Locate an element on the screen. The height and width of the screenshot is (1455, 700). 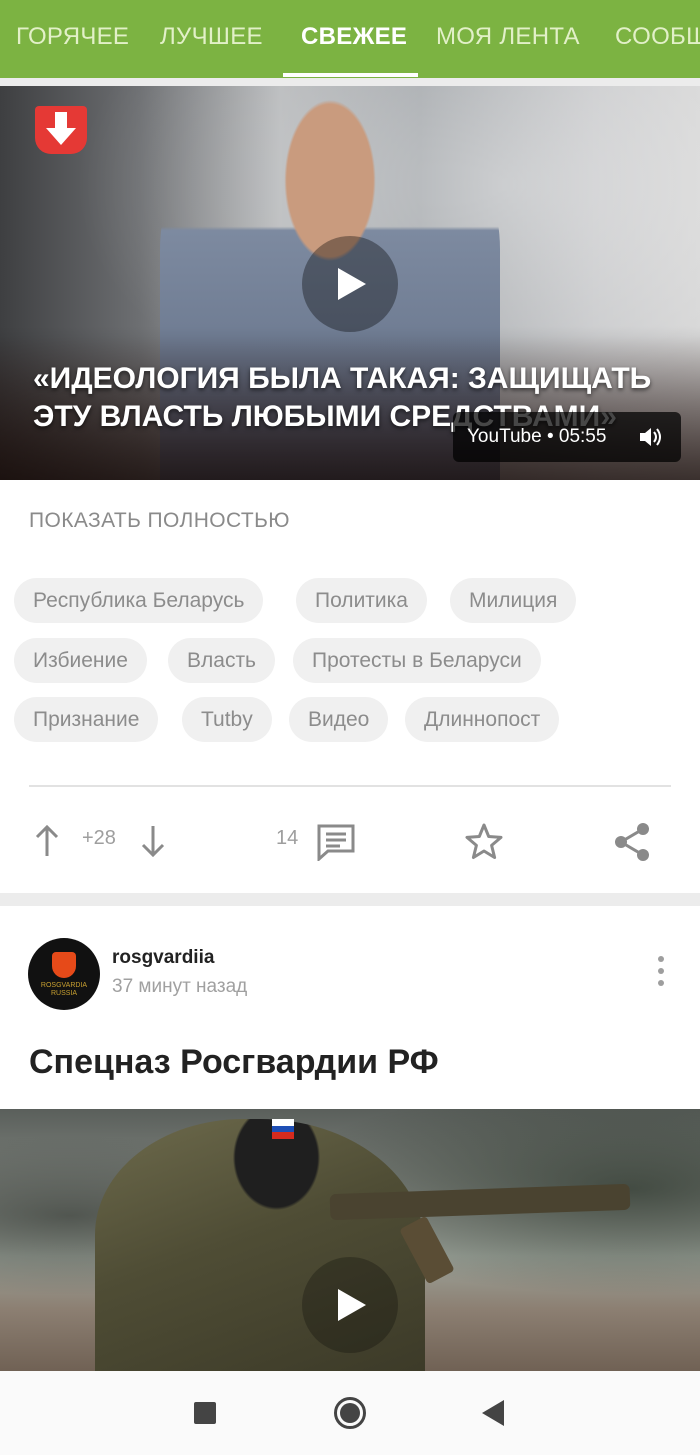
active-tab-indicator is located at coordinates (350, 75).